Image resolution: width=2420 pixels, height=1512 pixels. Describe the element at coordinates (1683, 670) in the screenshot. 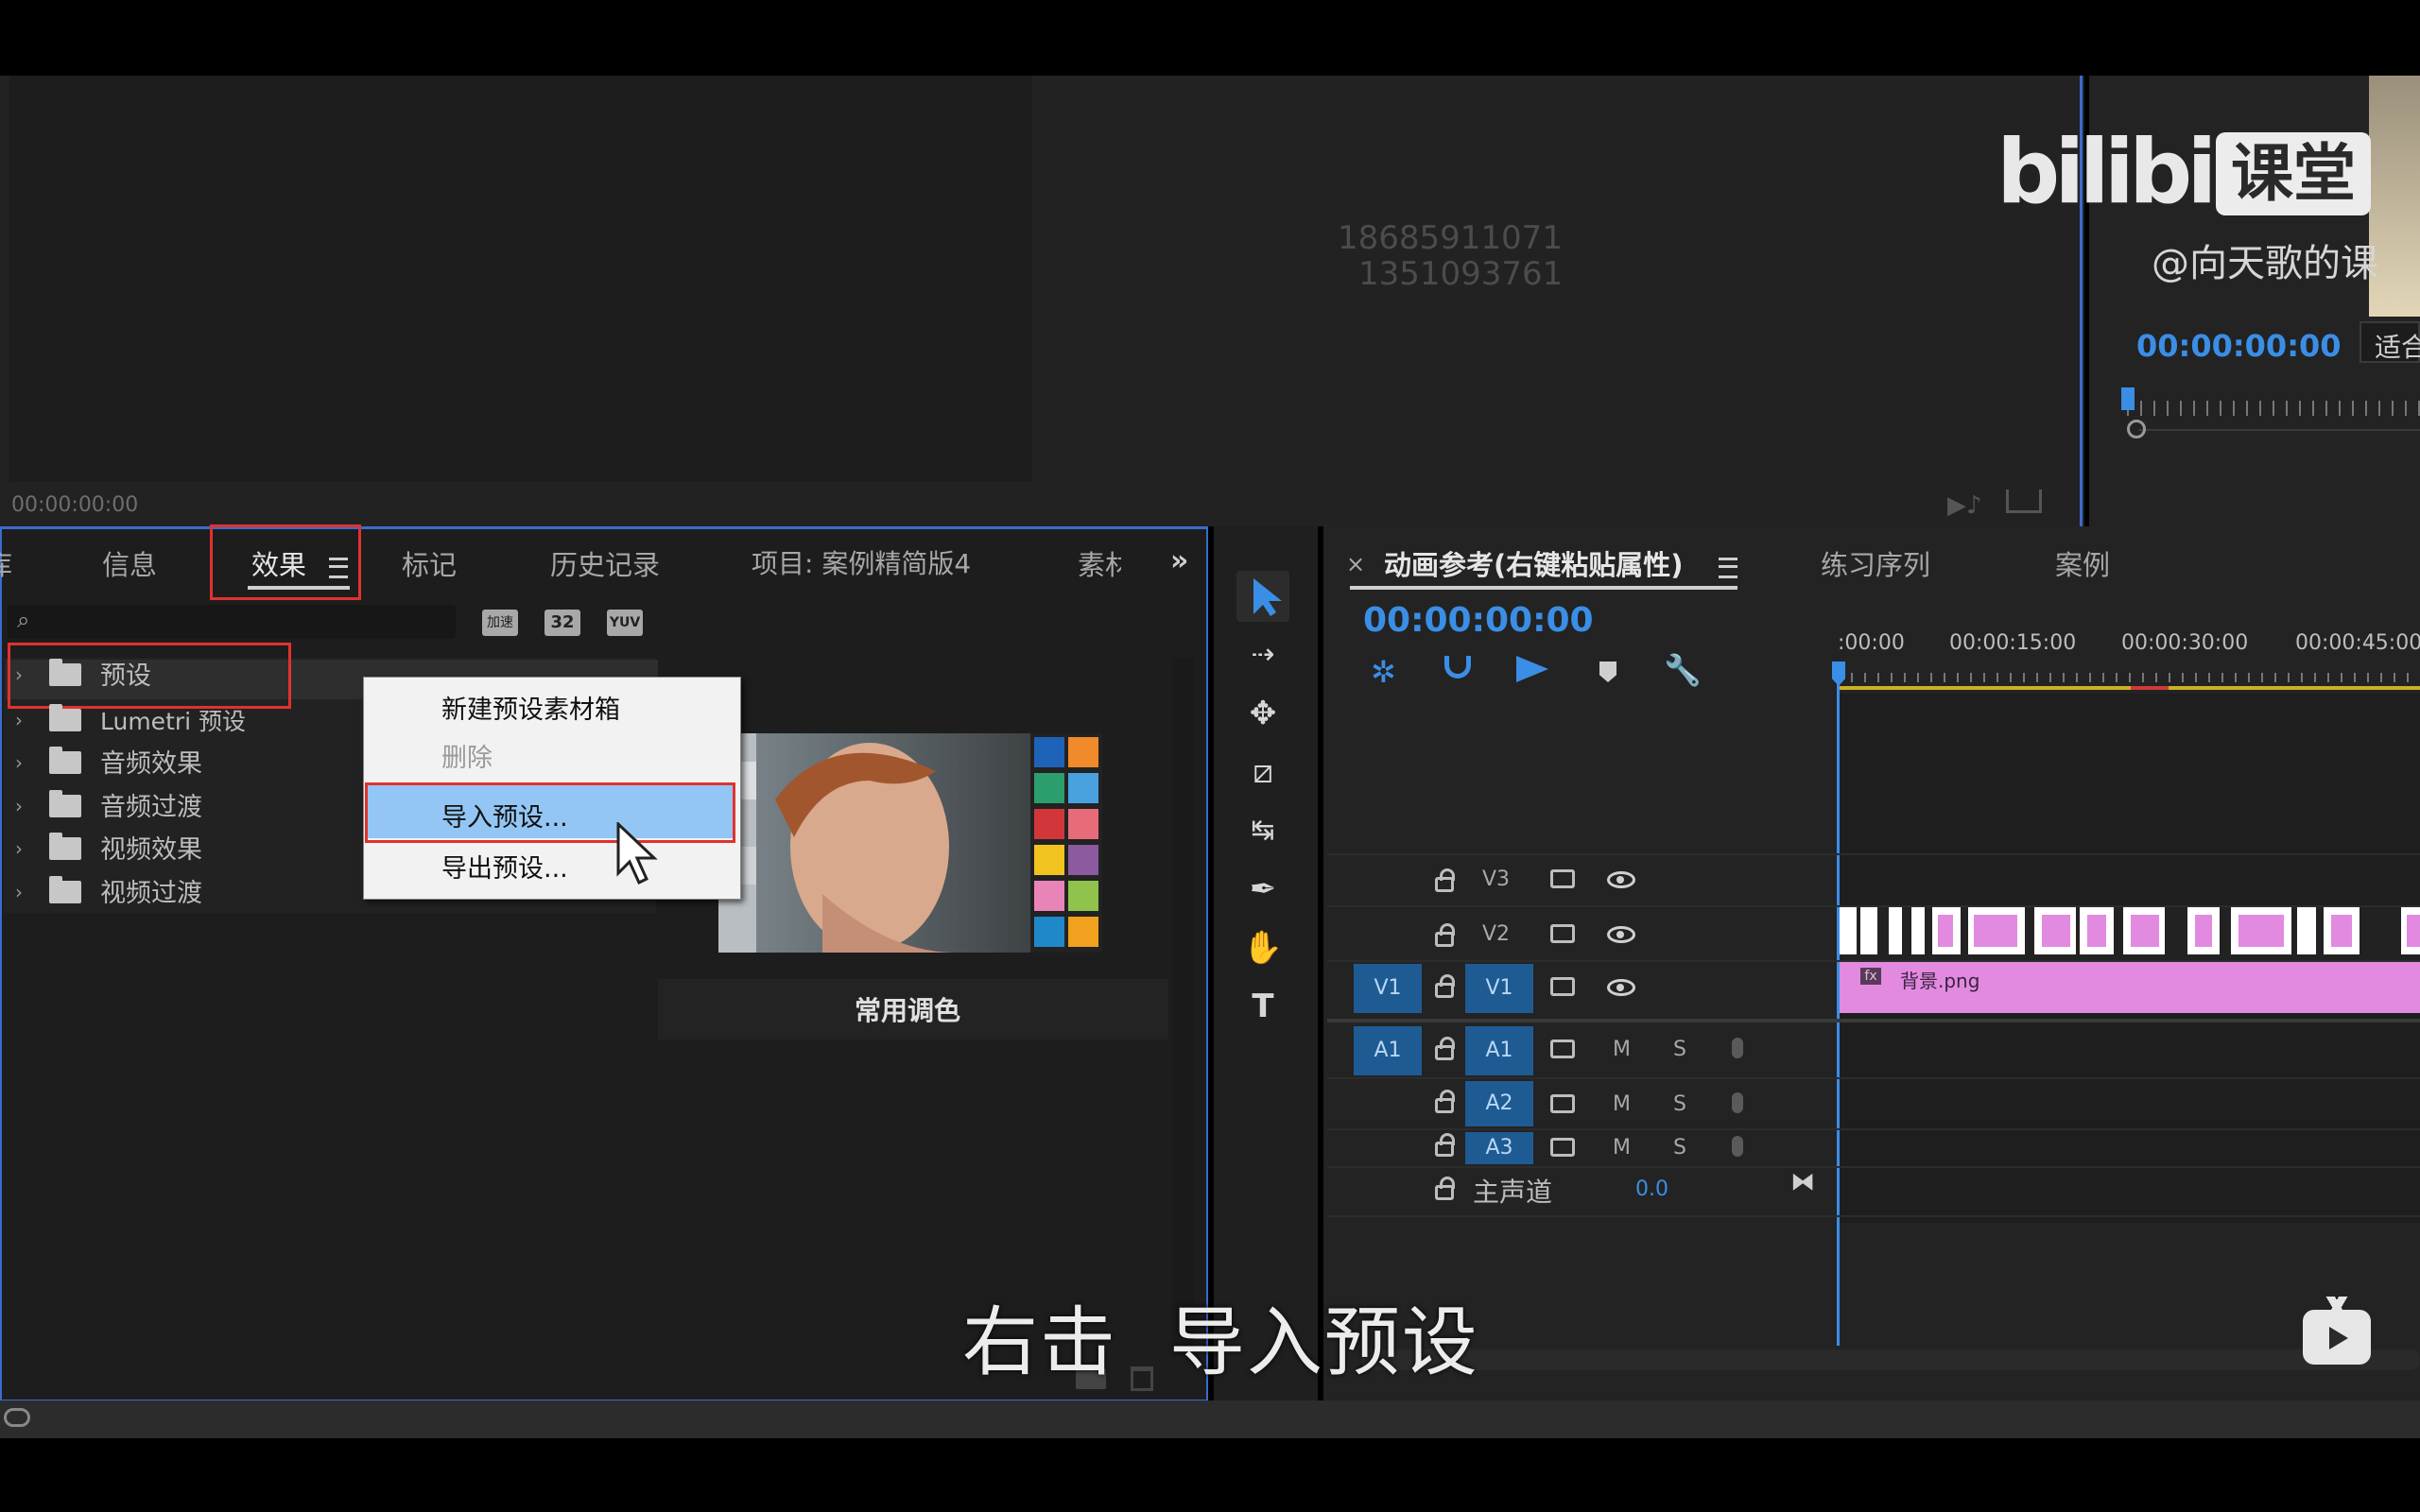

I see `timeline-settings-wrench-icon: 🔧` at that location.